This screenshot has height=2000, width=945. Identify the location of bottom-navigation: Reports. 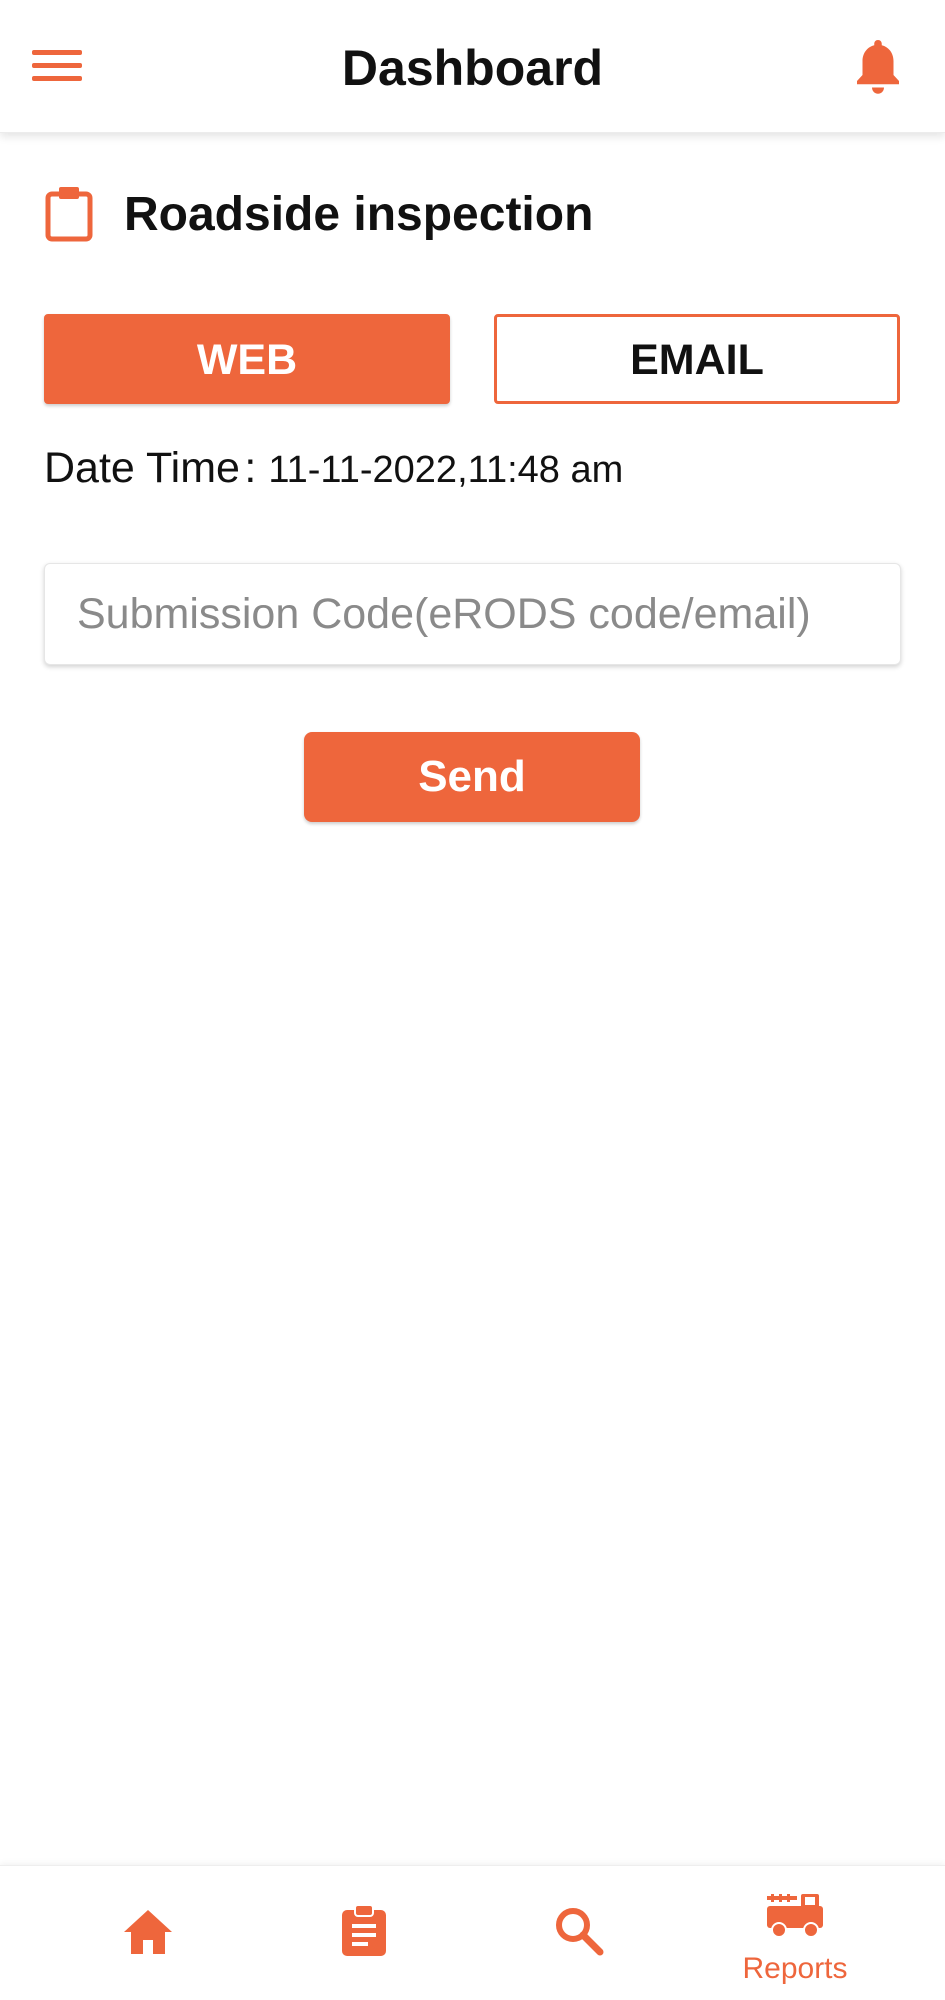
(472, 1932).